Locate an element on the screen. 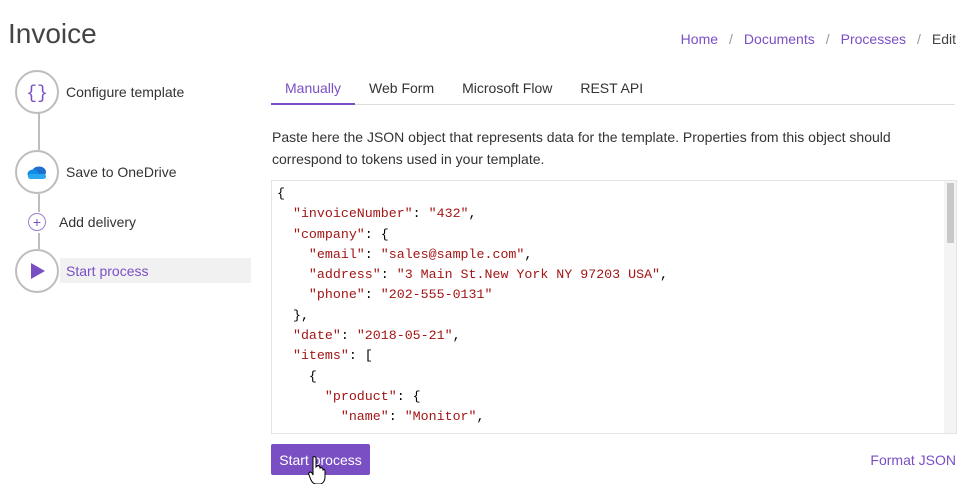 The width and height of the screenshot is (970, 487). breadcrumb-current: Edit is located at coordinates (943, 39).